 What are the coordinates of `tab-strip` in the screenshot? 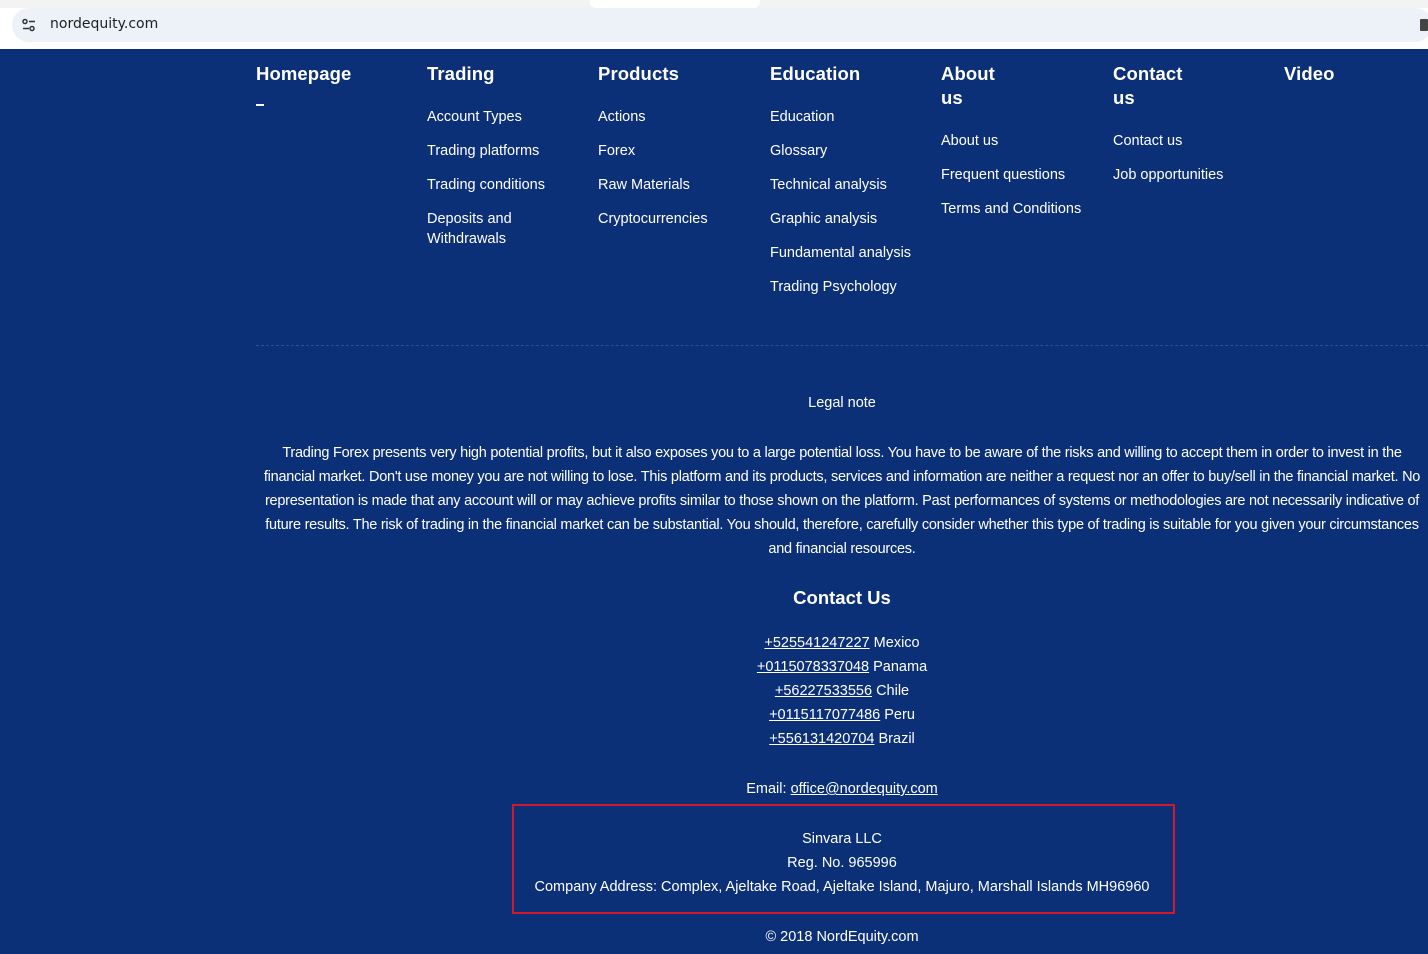 It's located at (714, 4).